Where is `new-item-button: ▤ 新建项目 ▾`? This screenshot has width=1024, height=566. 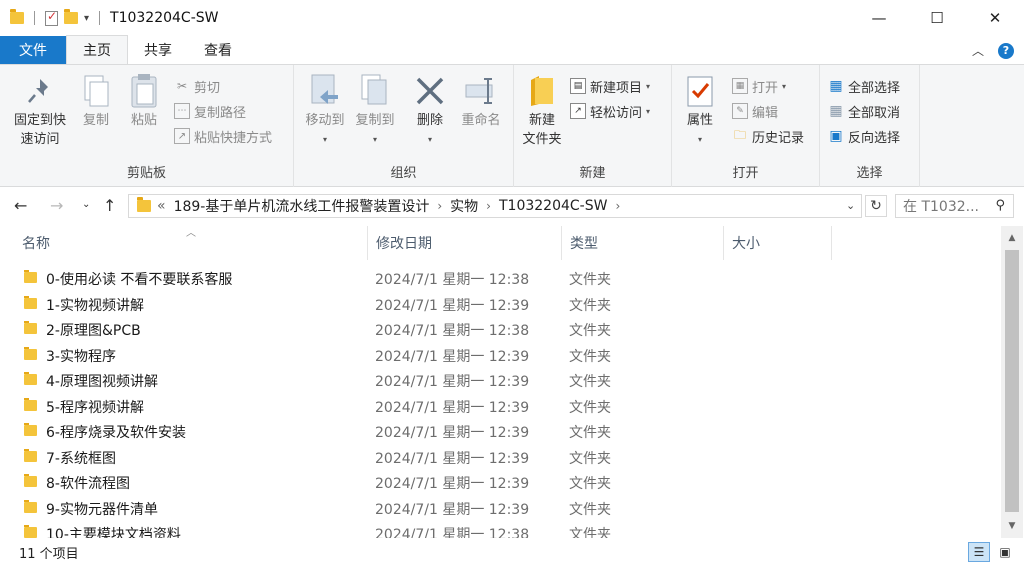 new-item-button: ▤ 新建项目 ▾ is located at coordinates (610, 86).